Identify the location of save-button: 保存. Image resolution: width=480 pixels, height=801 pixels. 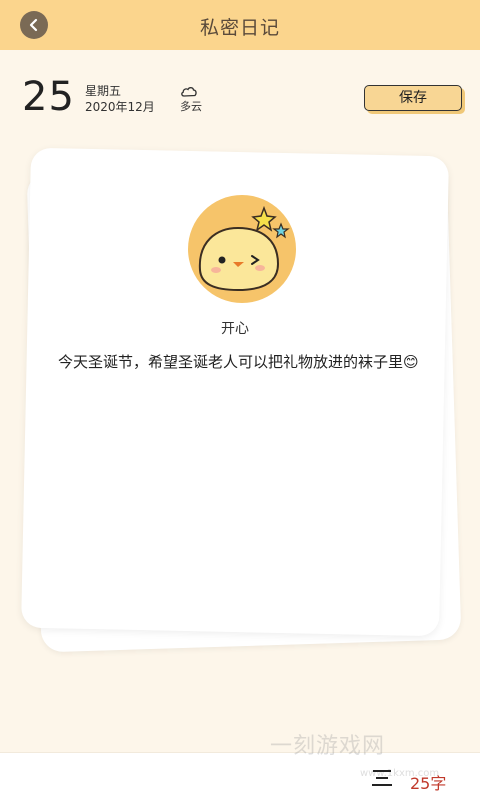
(413, 98).